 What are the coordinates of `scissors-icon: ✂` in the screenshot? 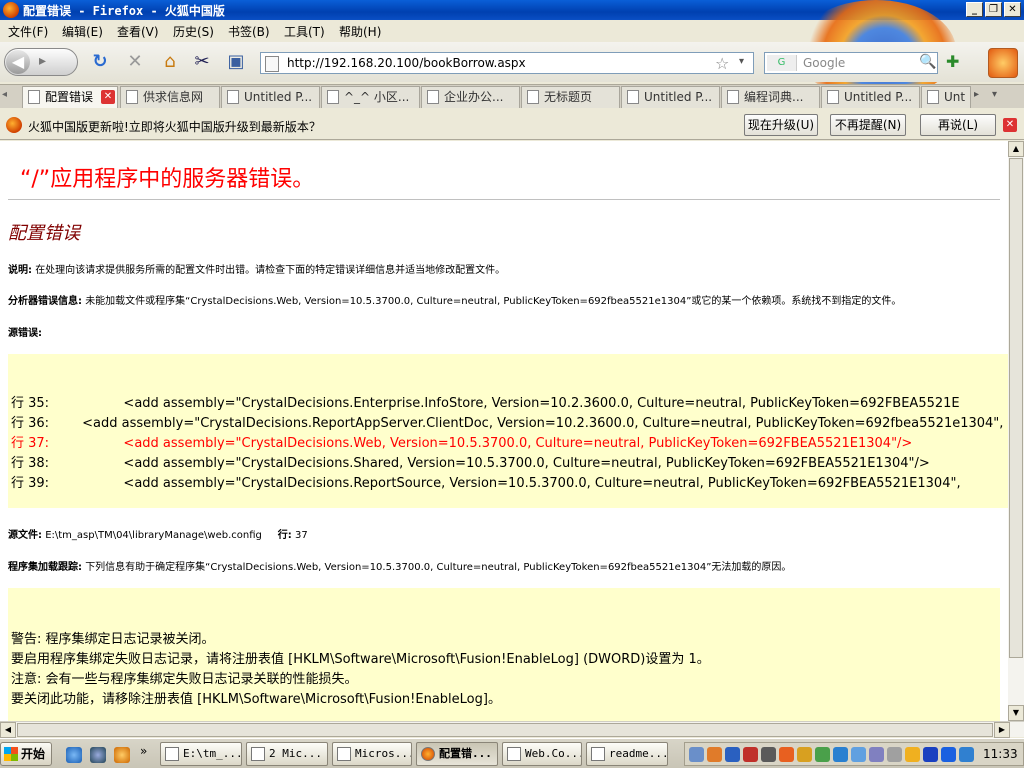 It's located at (202, 62).